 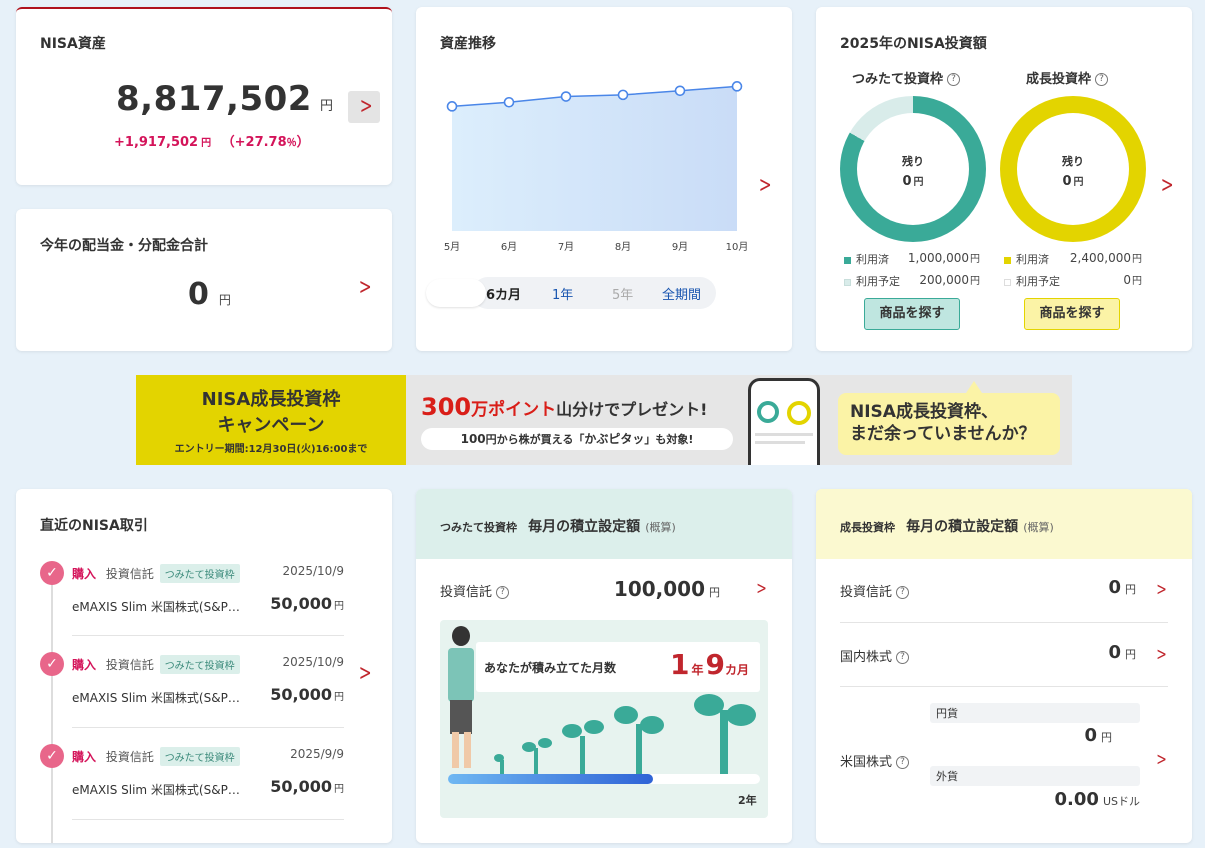 What do you see at coordinates (550, 779) in the screenshot?
I see `months-progress-fill` at bounding box center [550, 779].